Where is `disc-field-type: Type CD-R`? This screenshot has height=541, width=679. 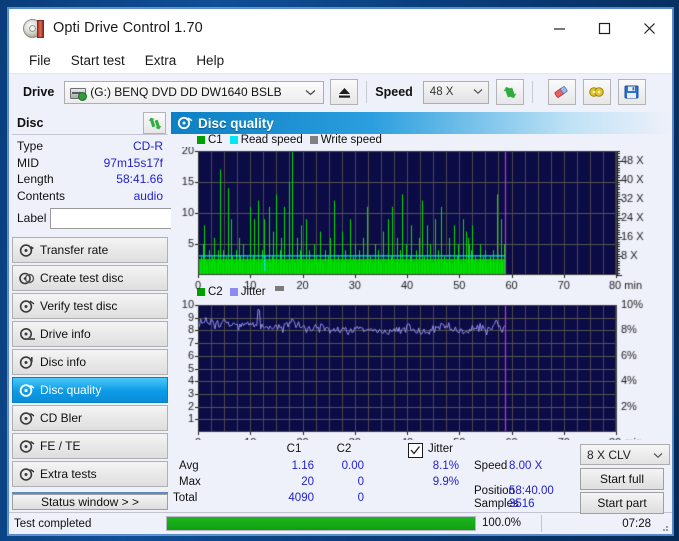
disc-field-type: Type CD-R is located at coordinates (90, 147).